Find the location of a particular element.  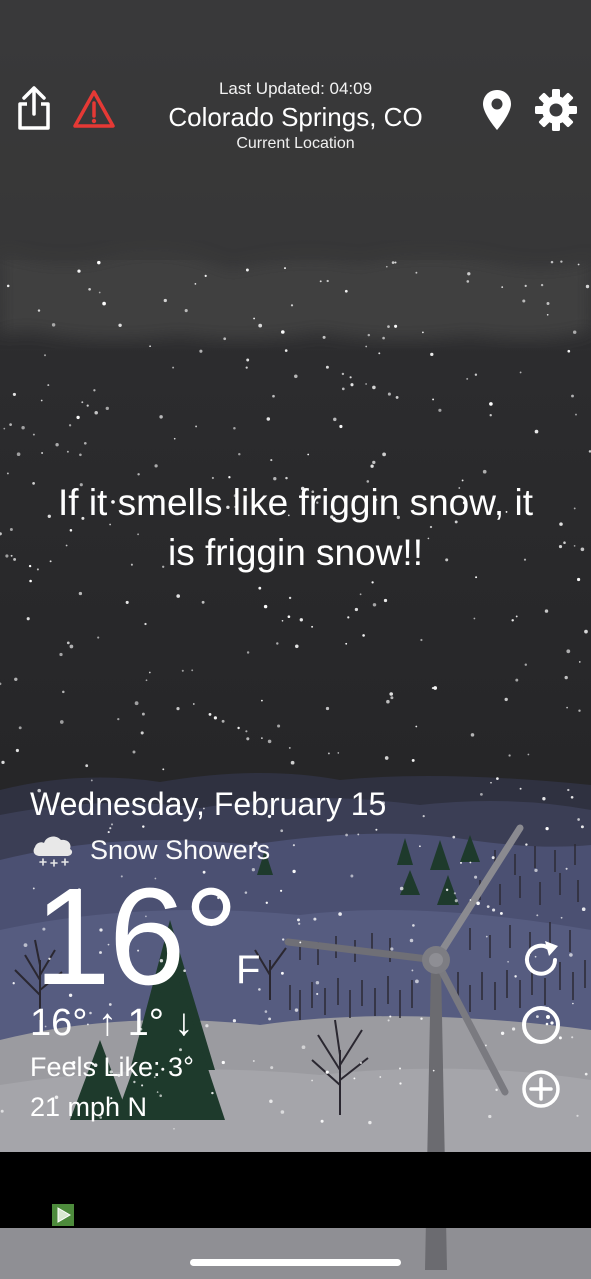

settings-button is located at coordinates (556, 110).